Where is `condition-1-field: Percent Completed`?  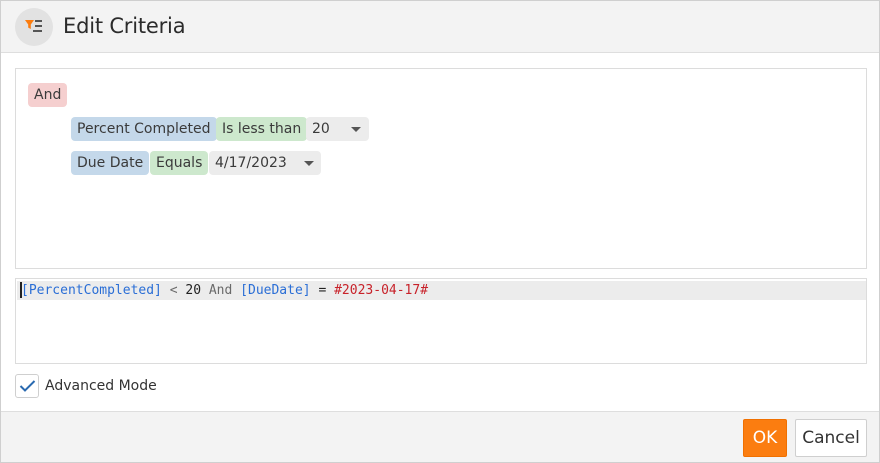 condition-1-field: Percent Completed is located at coordinates (144, 129).